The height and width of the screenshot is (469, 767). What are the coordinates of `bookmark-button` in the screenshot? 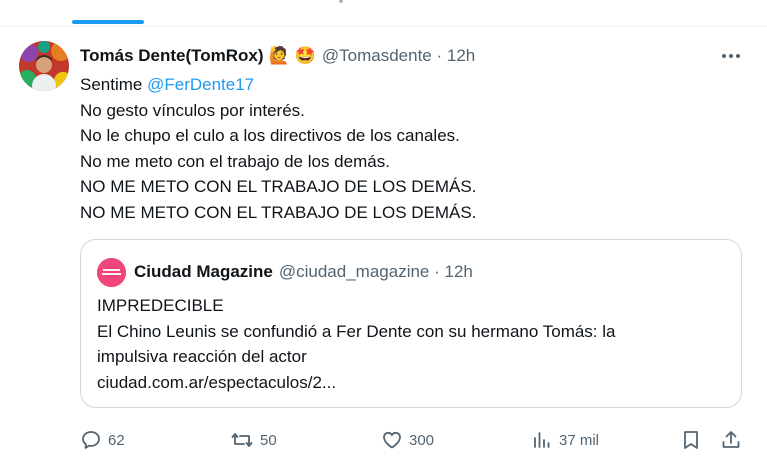 It's located at (691, 440).